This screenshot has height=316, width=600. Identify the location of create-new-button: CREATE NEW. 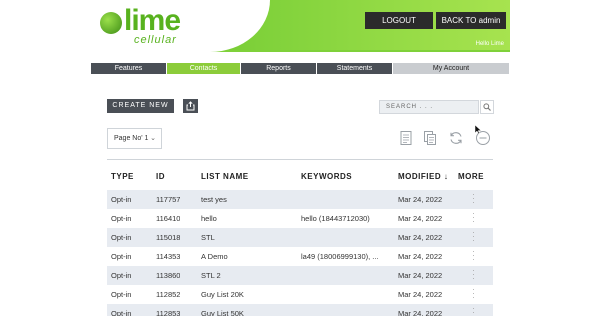
(140, 106).